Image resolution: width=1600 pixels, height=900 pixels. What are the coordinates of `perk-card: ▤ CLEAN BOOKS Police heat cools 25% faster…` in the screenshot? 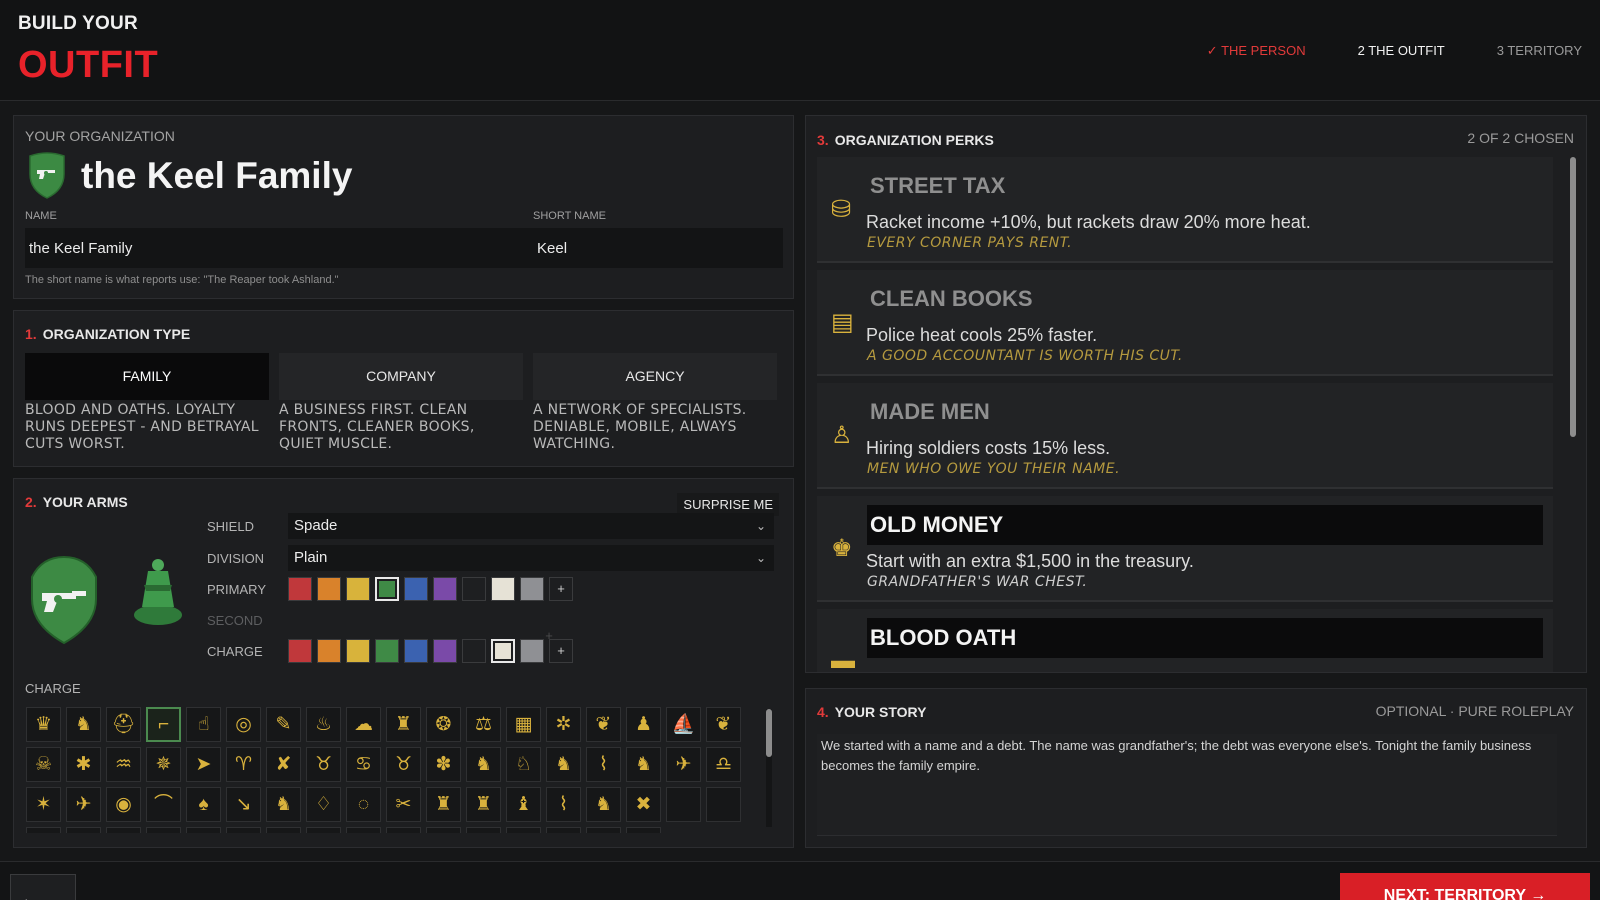 It's located at (1185, 323).